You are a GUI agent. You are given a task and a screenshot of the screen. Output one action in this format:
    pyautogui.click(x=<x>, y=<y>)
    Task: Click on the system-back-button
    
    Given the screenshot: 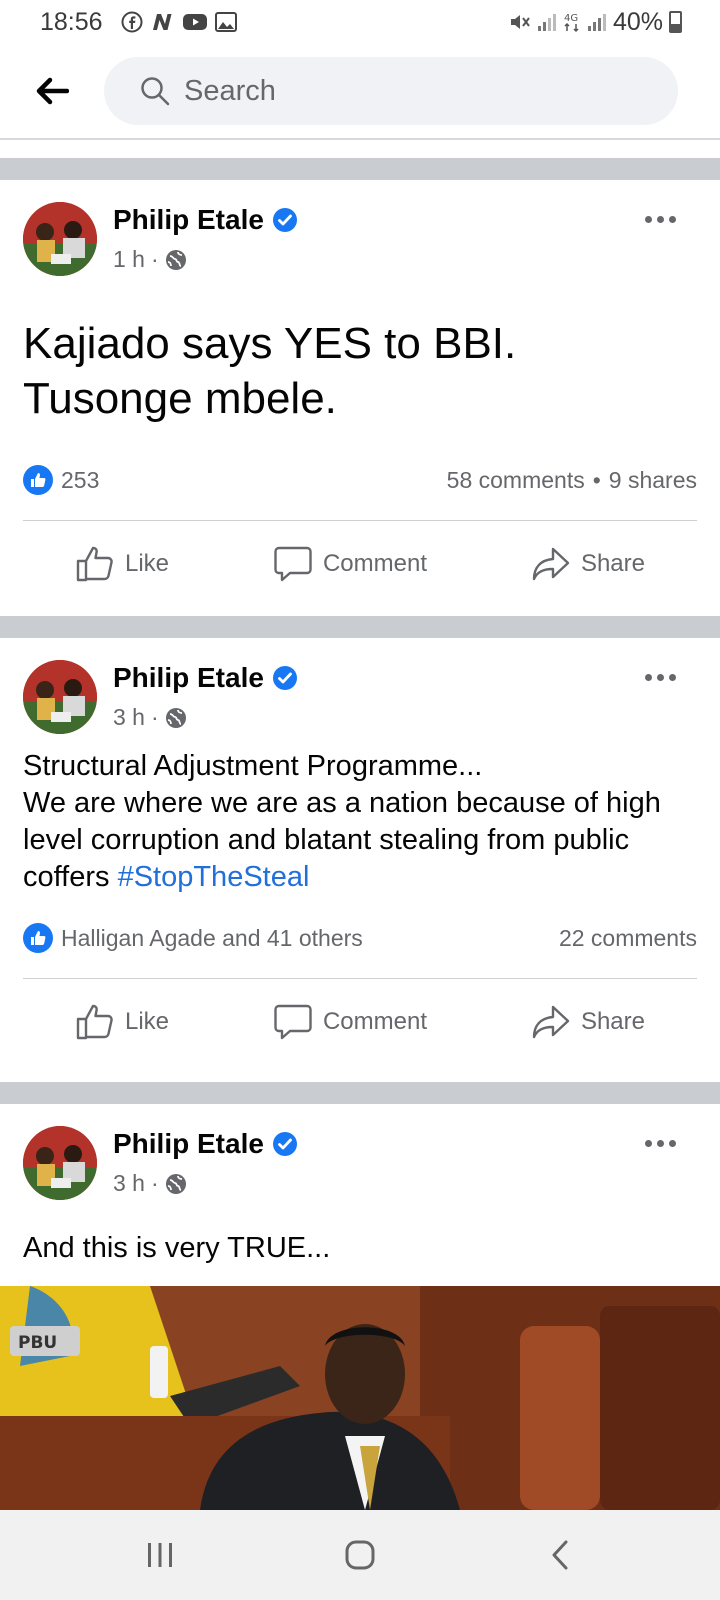 What is the action you would take?
    pyautogui.click(x=560, y=1555)
    